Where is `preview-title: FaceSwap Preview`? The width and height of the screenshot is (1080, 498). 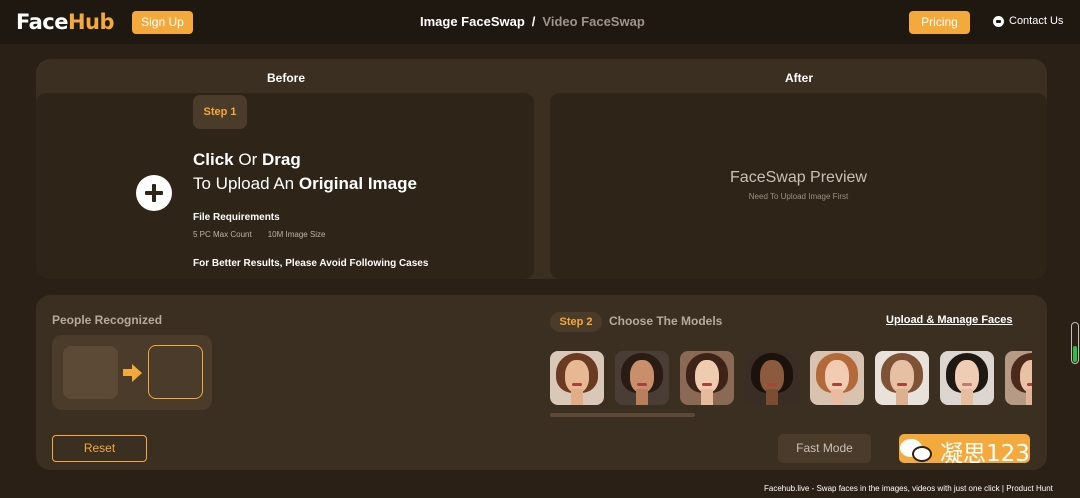
preview-title: FaceSwap Preview is located at coordinates (798, 177).